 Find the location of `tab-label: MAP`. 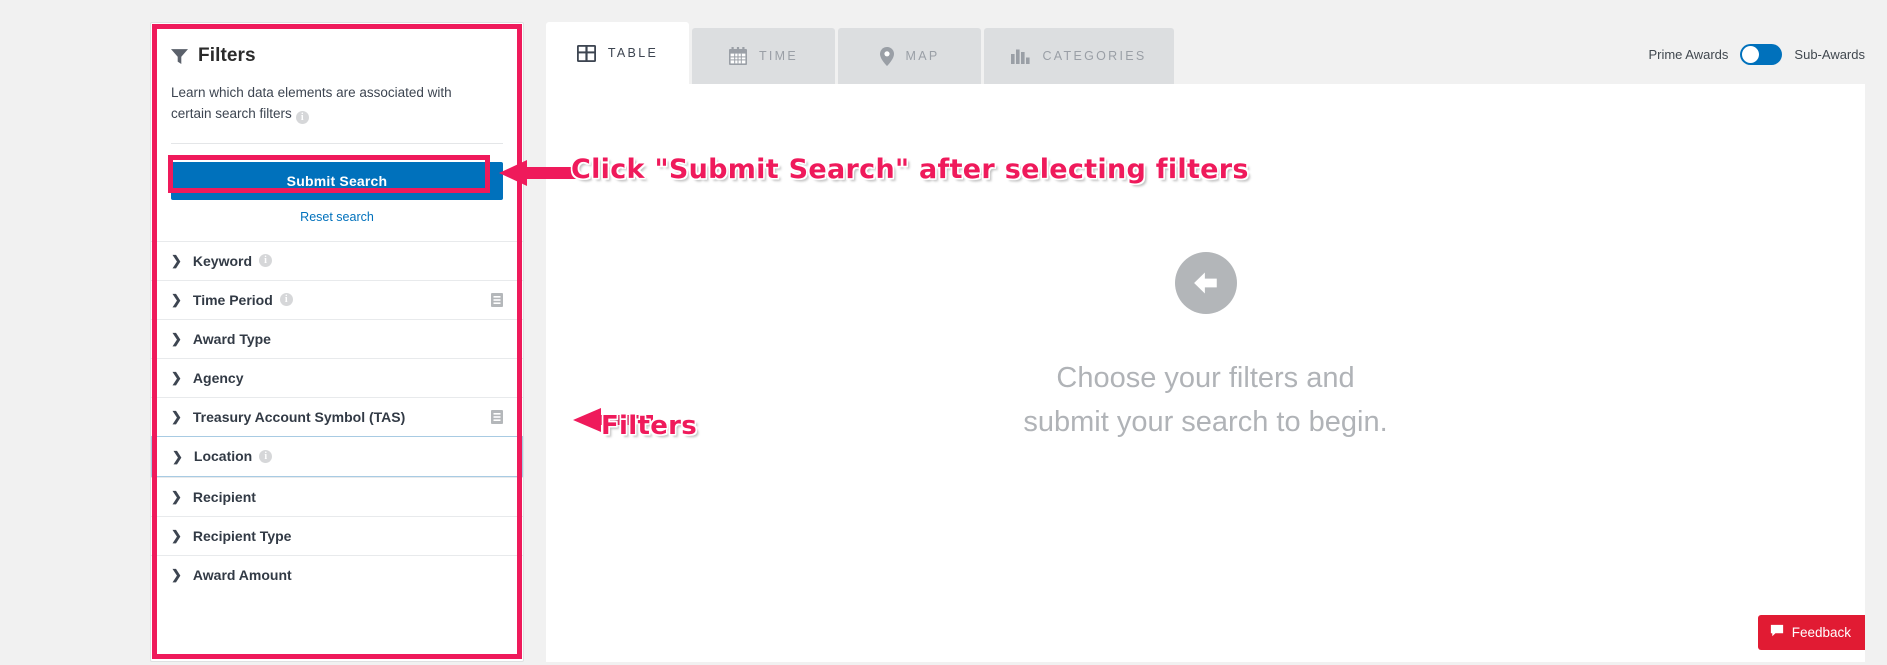

tab-label: MAP is located at coordinates (922, 56).